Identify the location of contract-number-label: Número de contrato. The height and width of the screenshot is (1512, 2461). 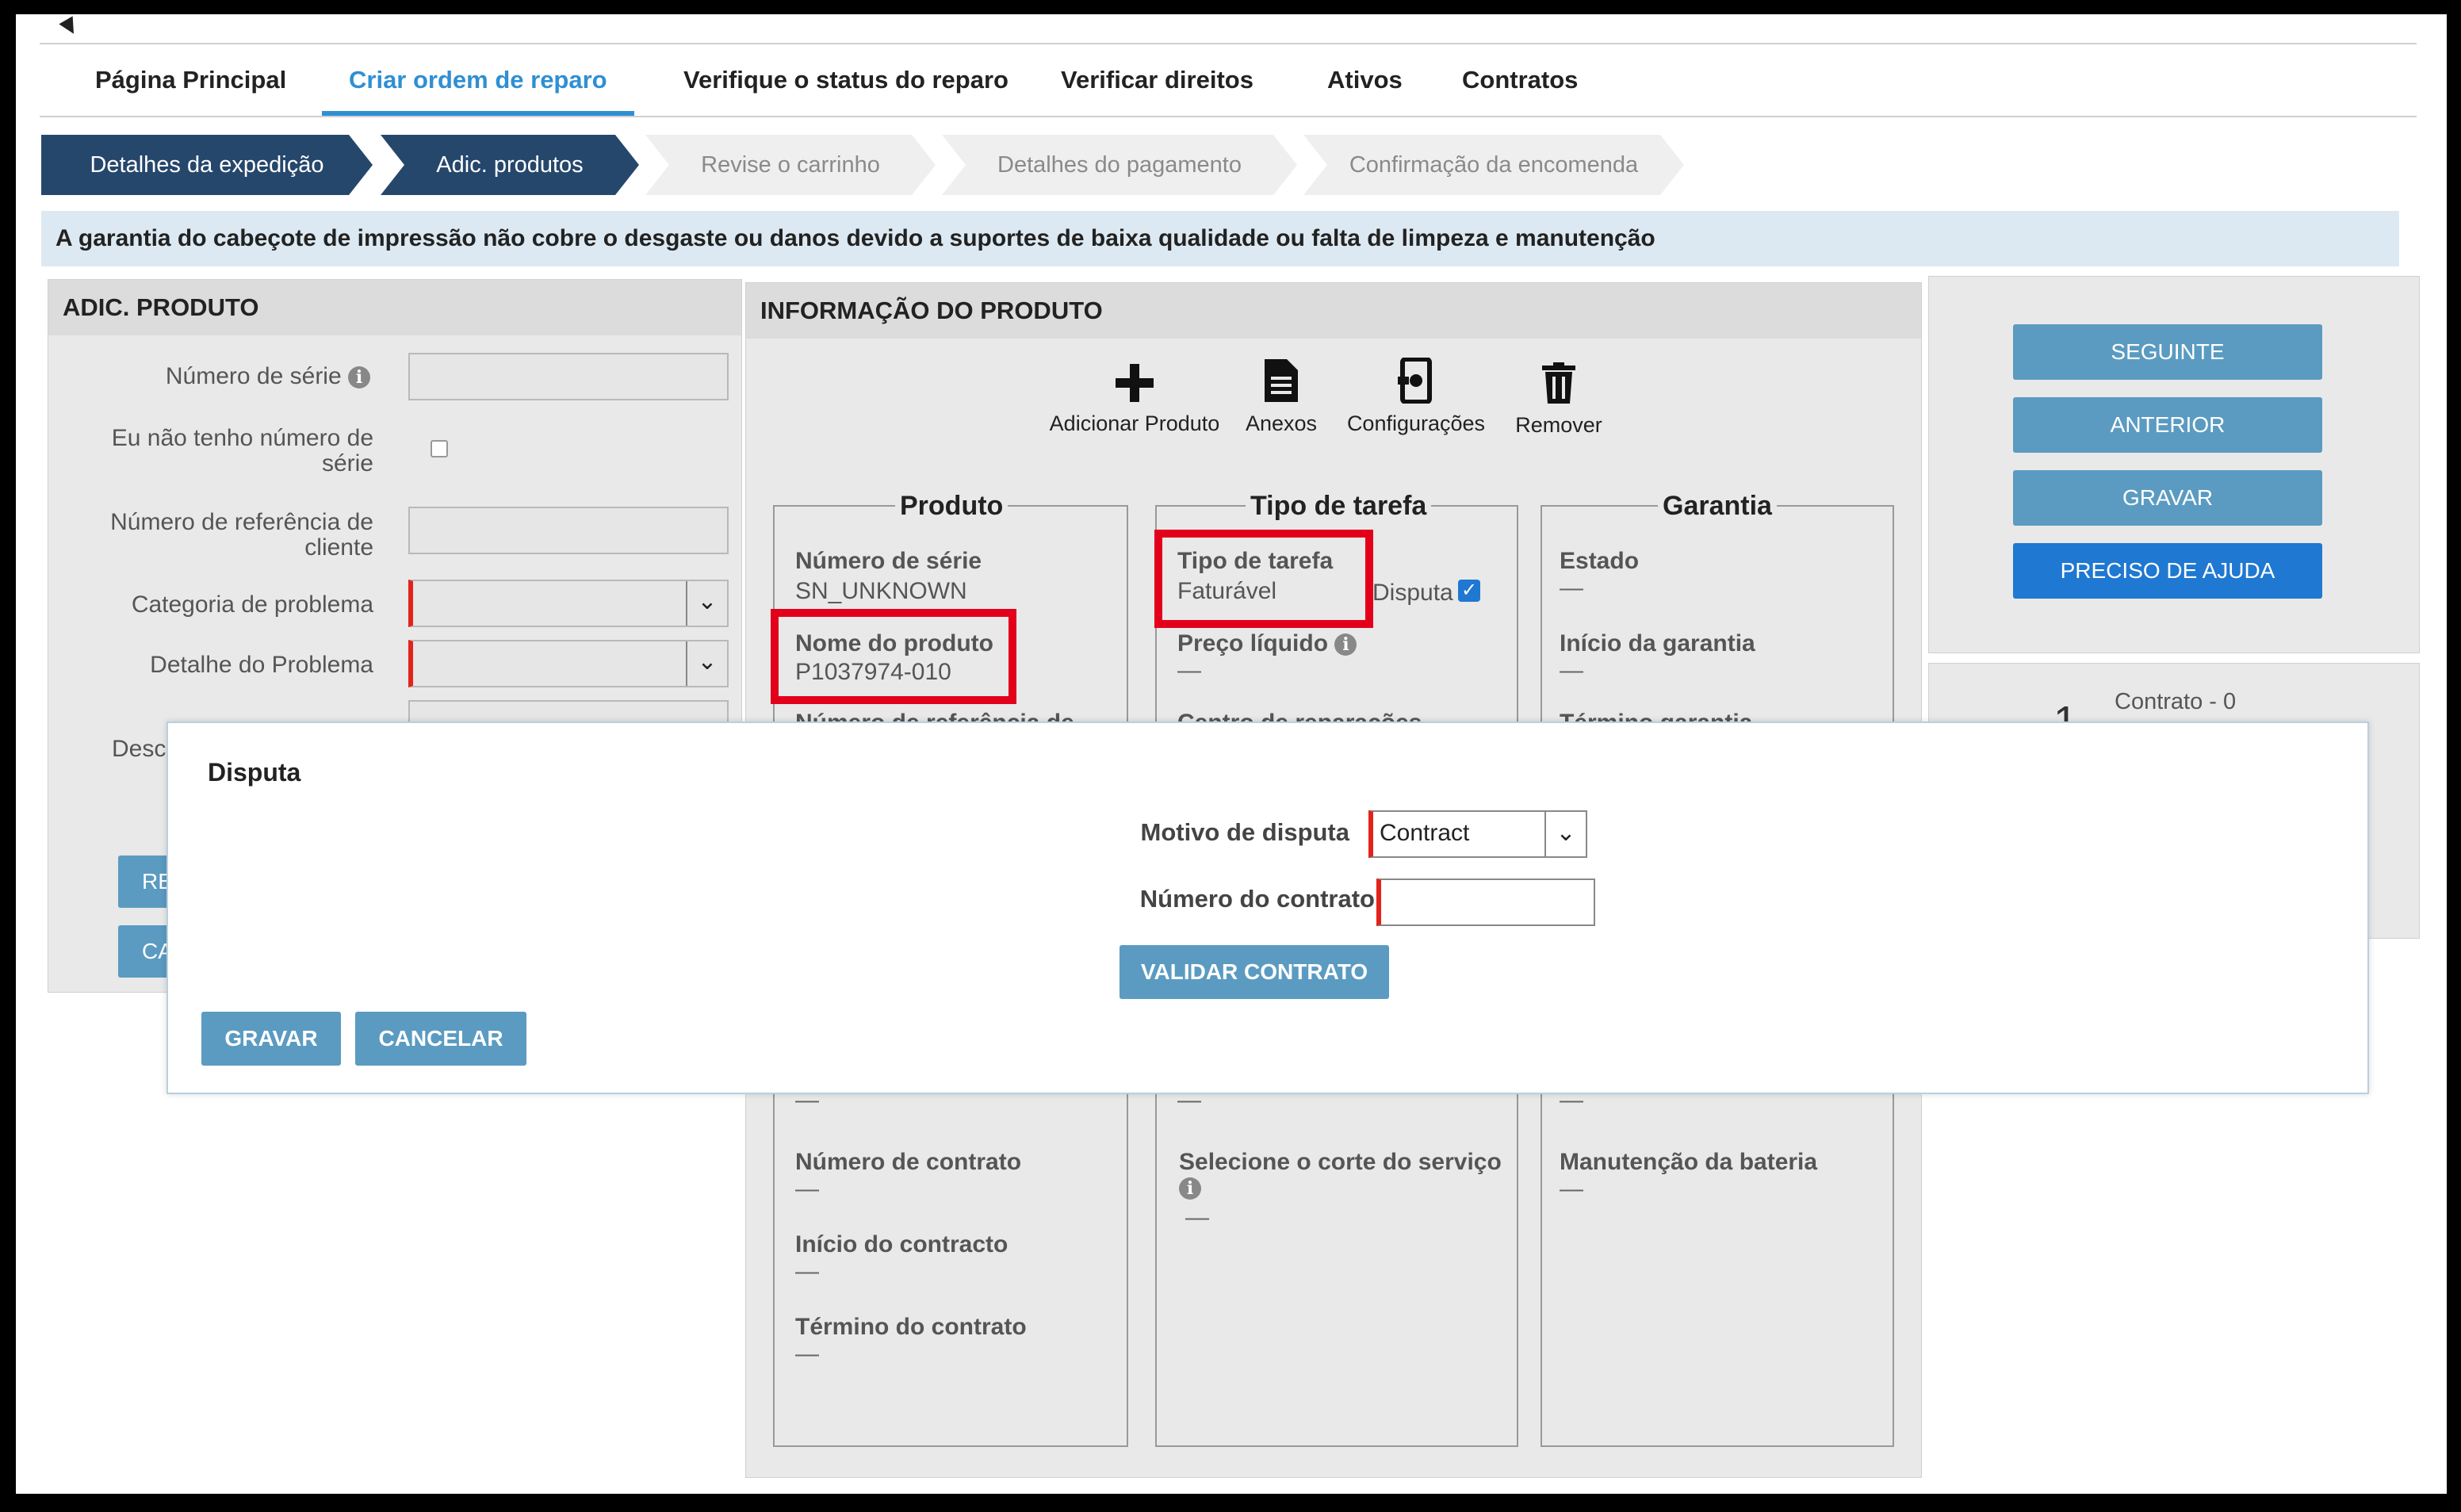
(908, 1162).